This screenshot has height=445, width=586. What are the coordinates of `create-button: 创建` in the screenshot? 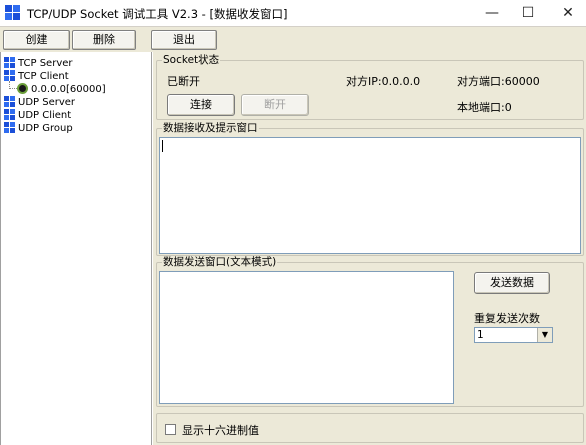 It's located at (36, 40).